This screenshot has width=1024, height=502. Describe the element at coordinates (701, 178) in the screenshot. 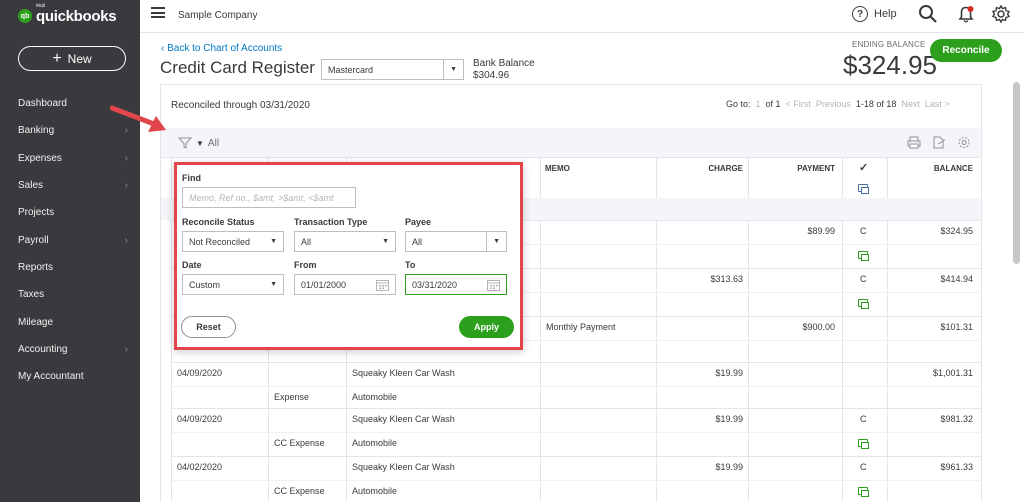

I see `column-header-charge: CHARGE` at that location.